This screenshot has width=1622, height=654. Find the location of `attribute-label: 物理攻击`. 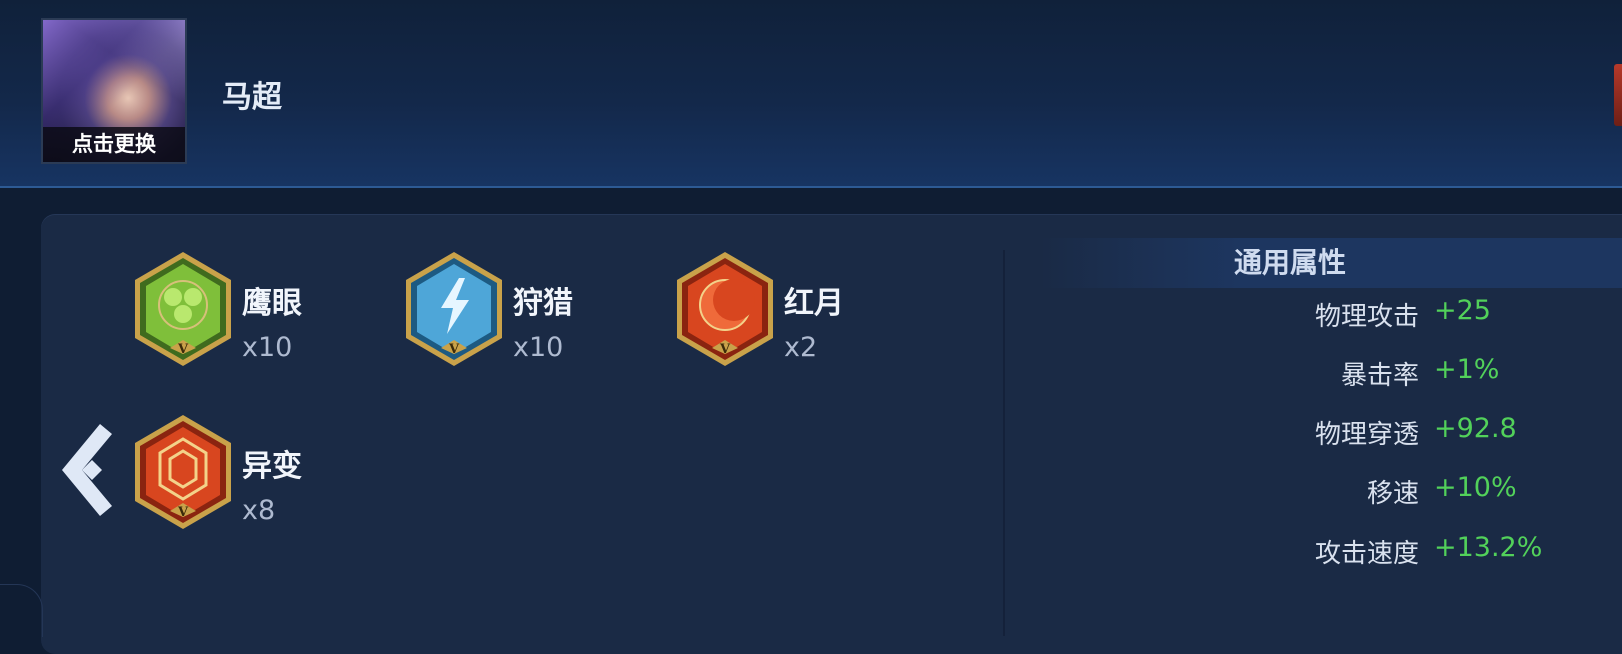

attribute-label: 物理攻击 is located at coordinates (1366, 317).